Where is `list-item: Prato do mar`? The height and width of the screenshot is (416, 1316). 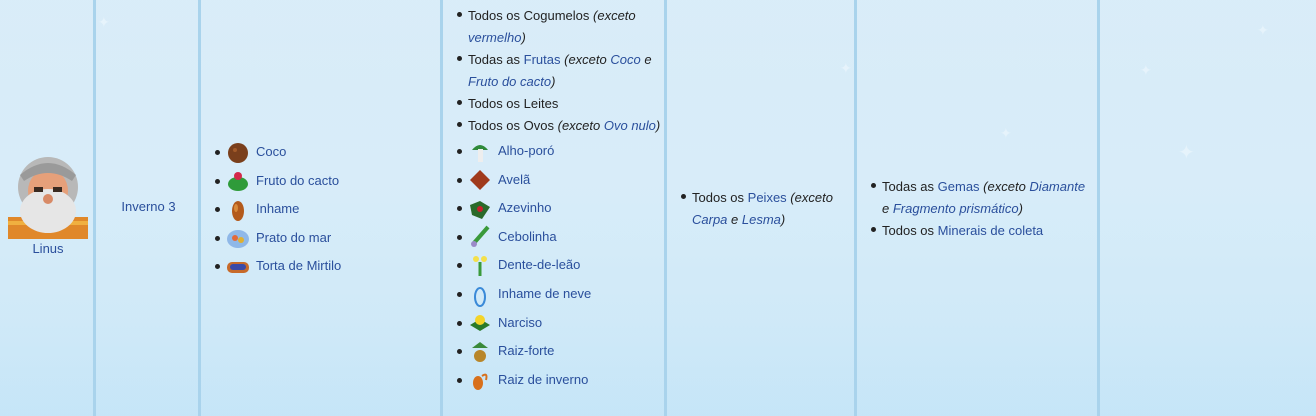
list-item: Prato do mar is located at coordinates (323, 238).